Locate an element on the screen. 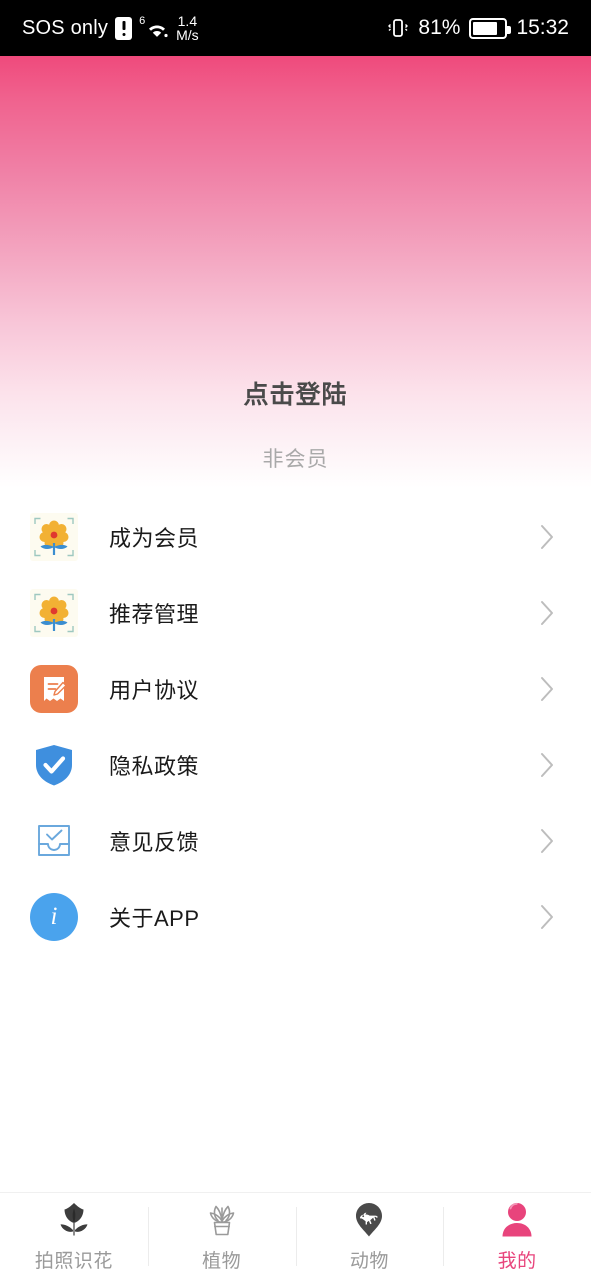 The width and height of the screenshot is (591, 1280). member-status-label: 非会员 is located at coordinates (295, 459).